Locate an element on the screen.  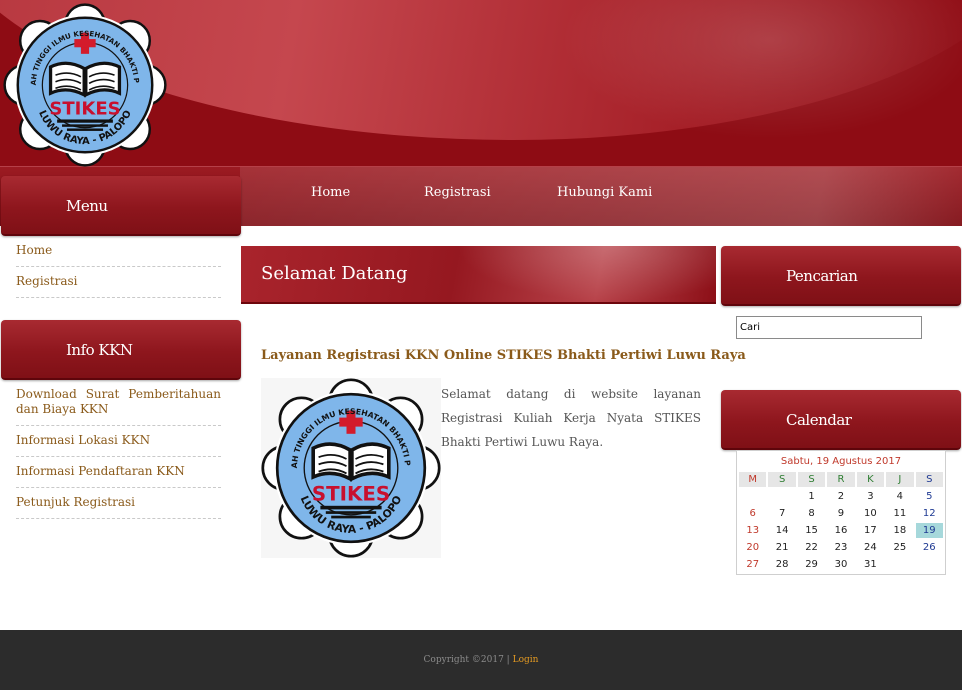
logo-acronym: STIKES is located at coordinates (84, 109).